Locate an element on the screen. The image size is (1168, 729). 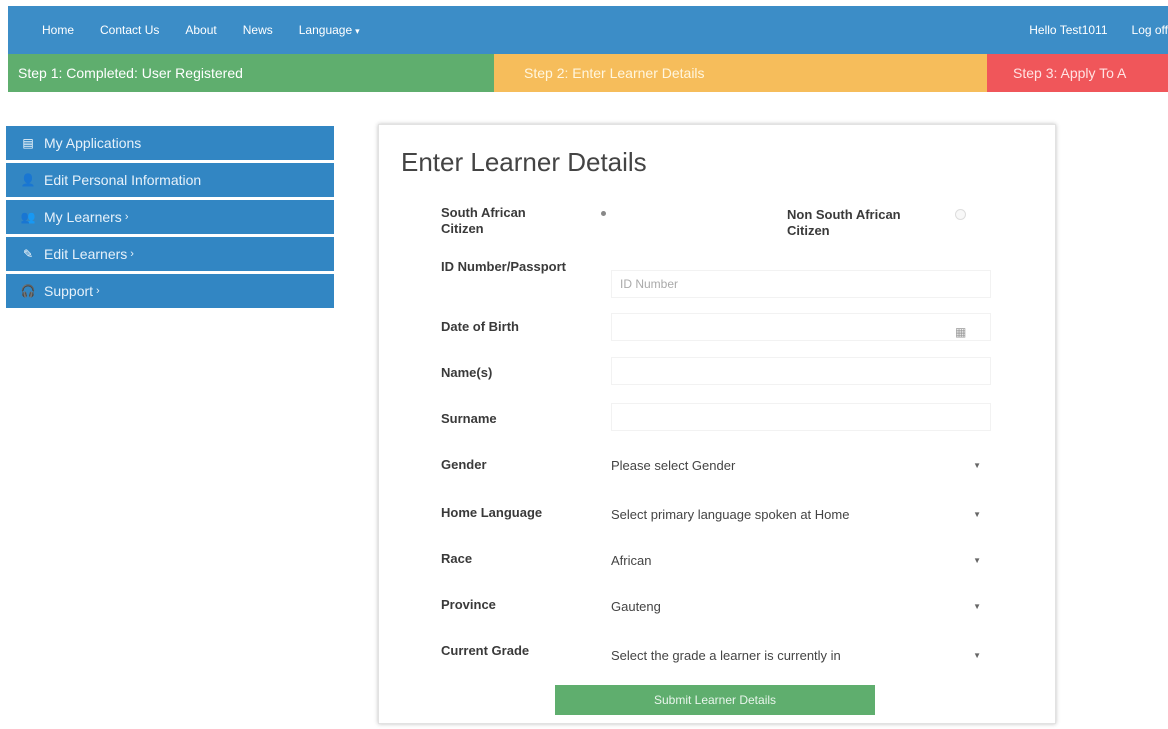
names-label: Name(s) is located at coordinates (467, 372).